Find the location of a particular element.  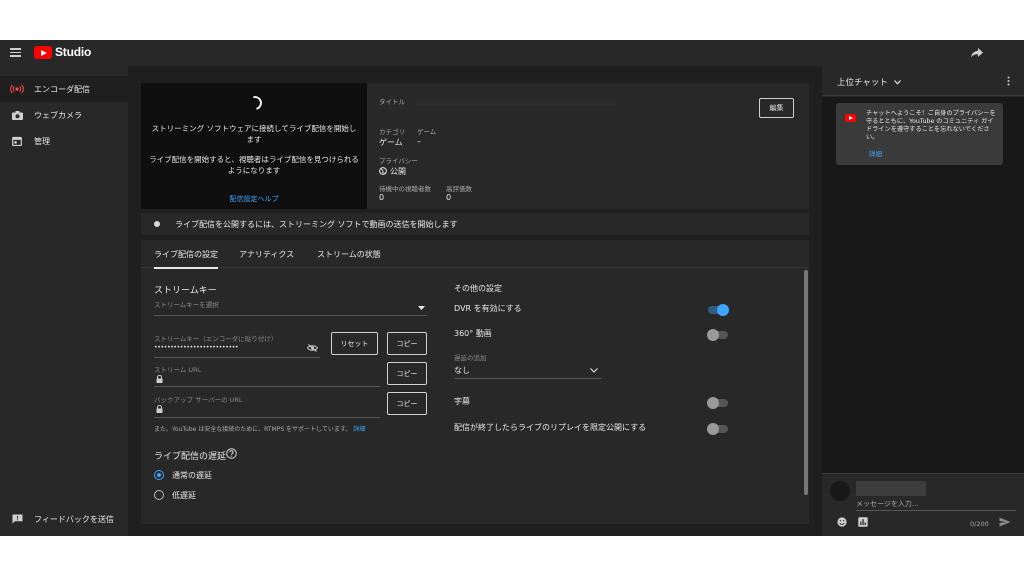

latency-normal-label: 通常の遅延 is located at coordinates (192, 475).